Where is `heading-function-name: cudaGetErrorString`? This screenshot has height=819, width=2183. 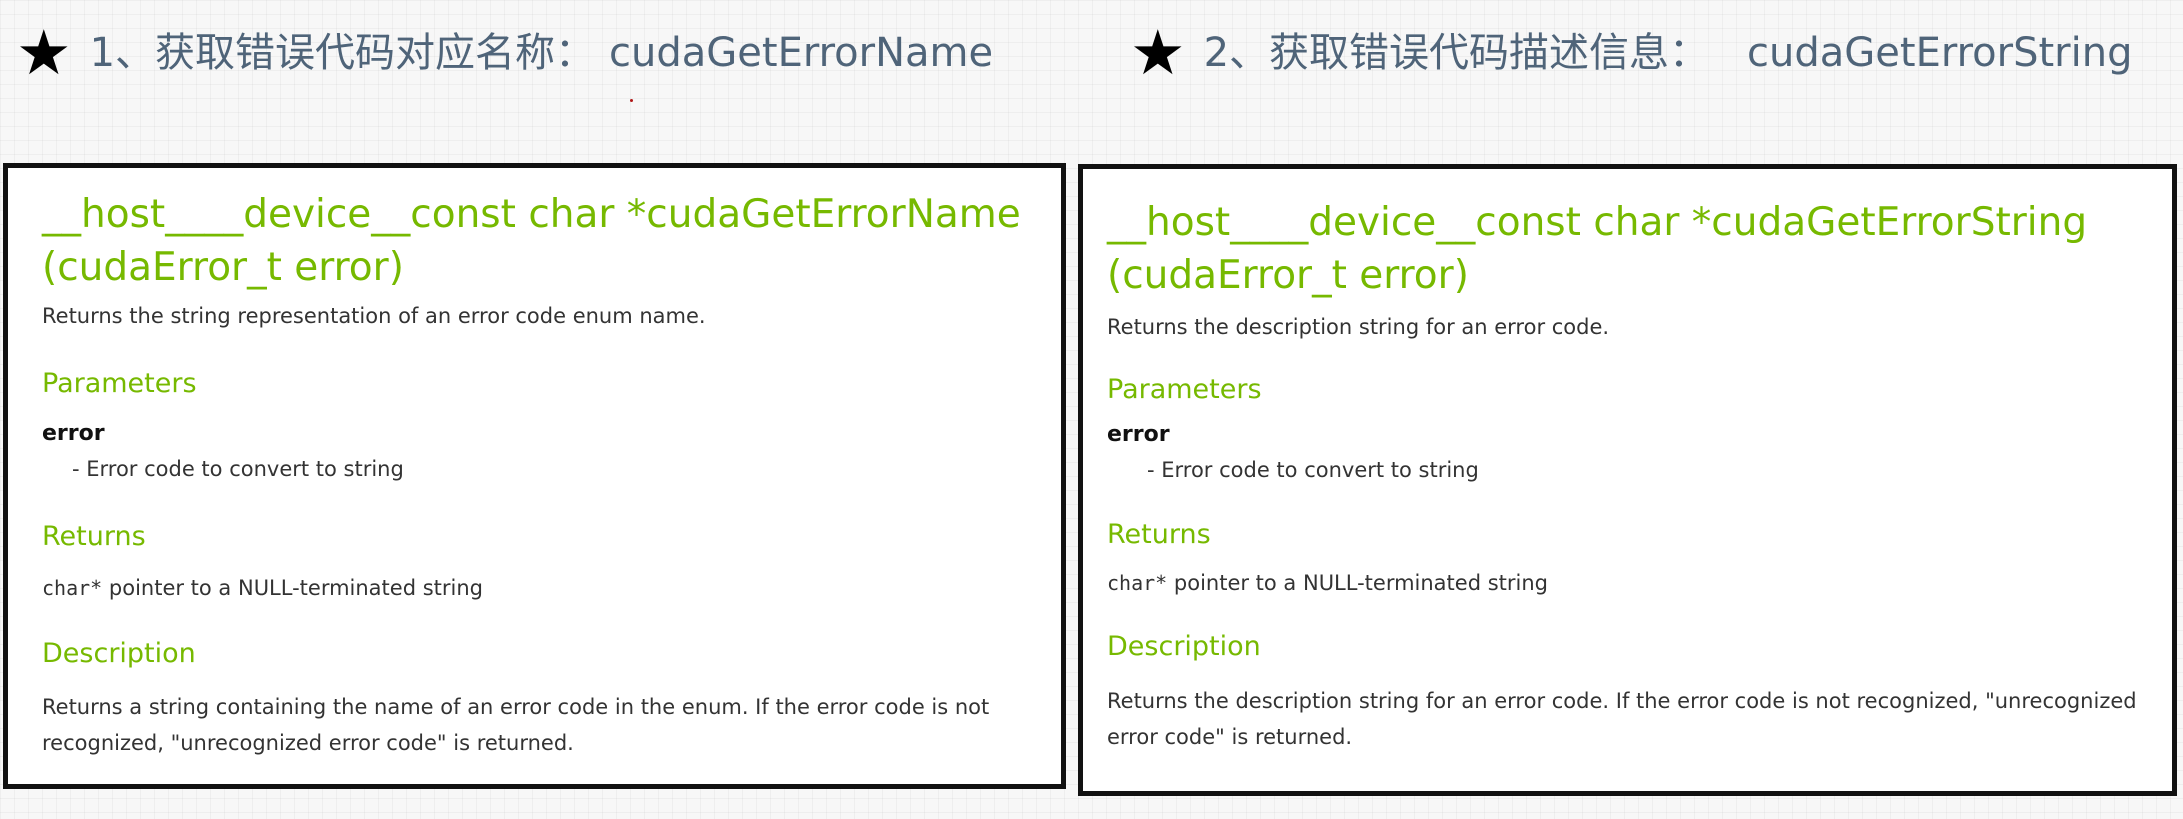
heading-function-name: cudaGetErrorString is located at coordinates (1940, 53).